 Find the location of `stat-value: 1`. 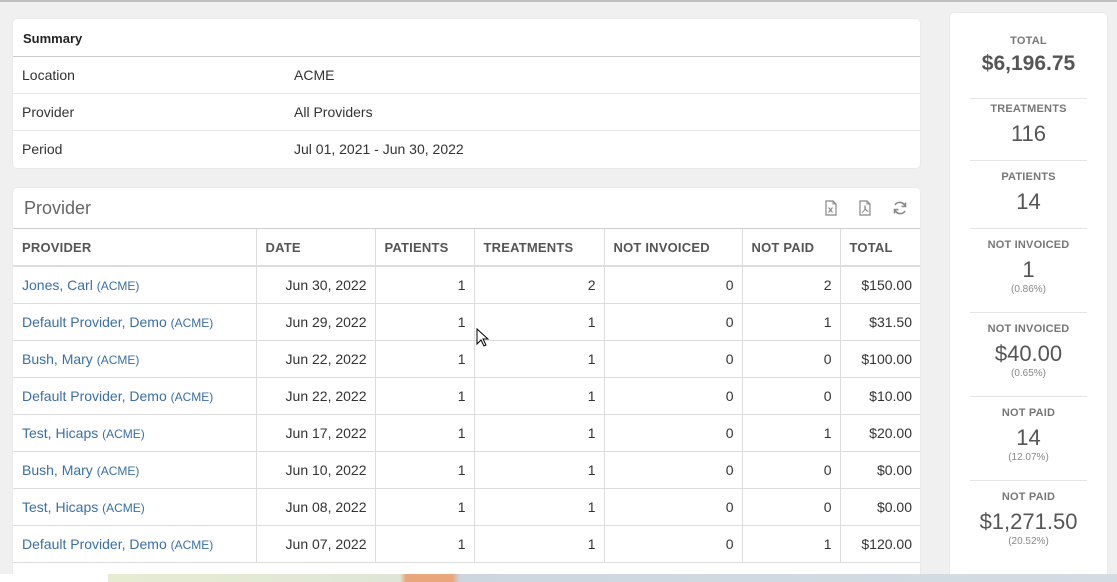

stat-value: 1 is located at coordinates (1028, 269).